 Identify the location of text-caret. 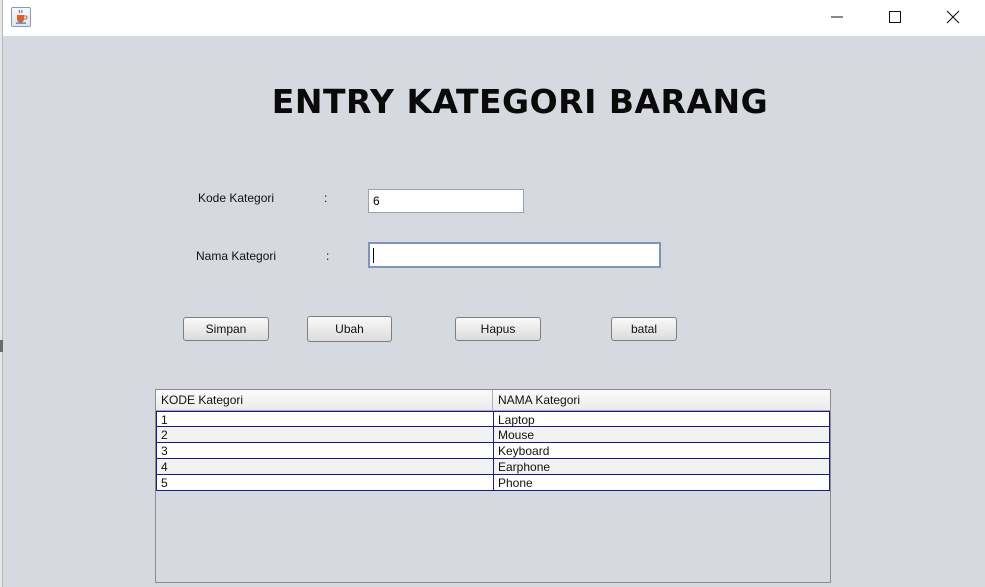
(373, 255).